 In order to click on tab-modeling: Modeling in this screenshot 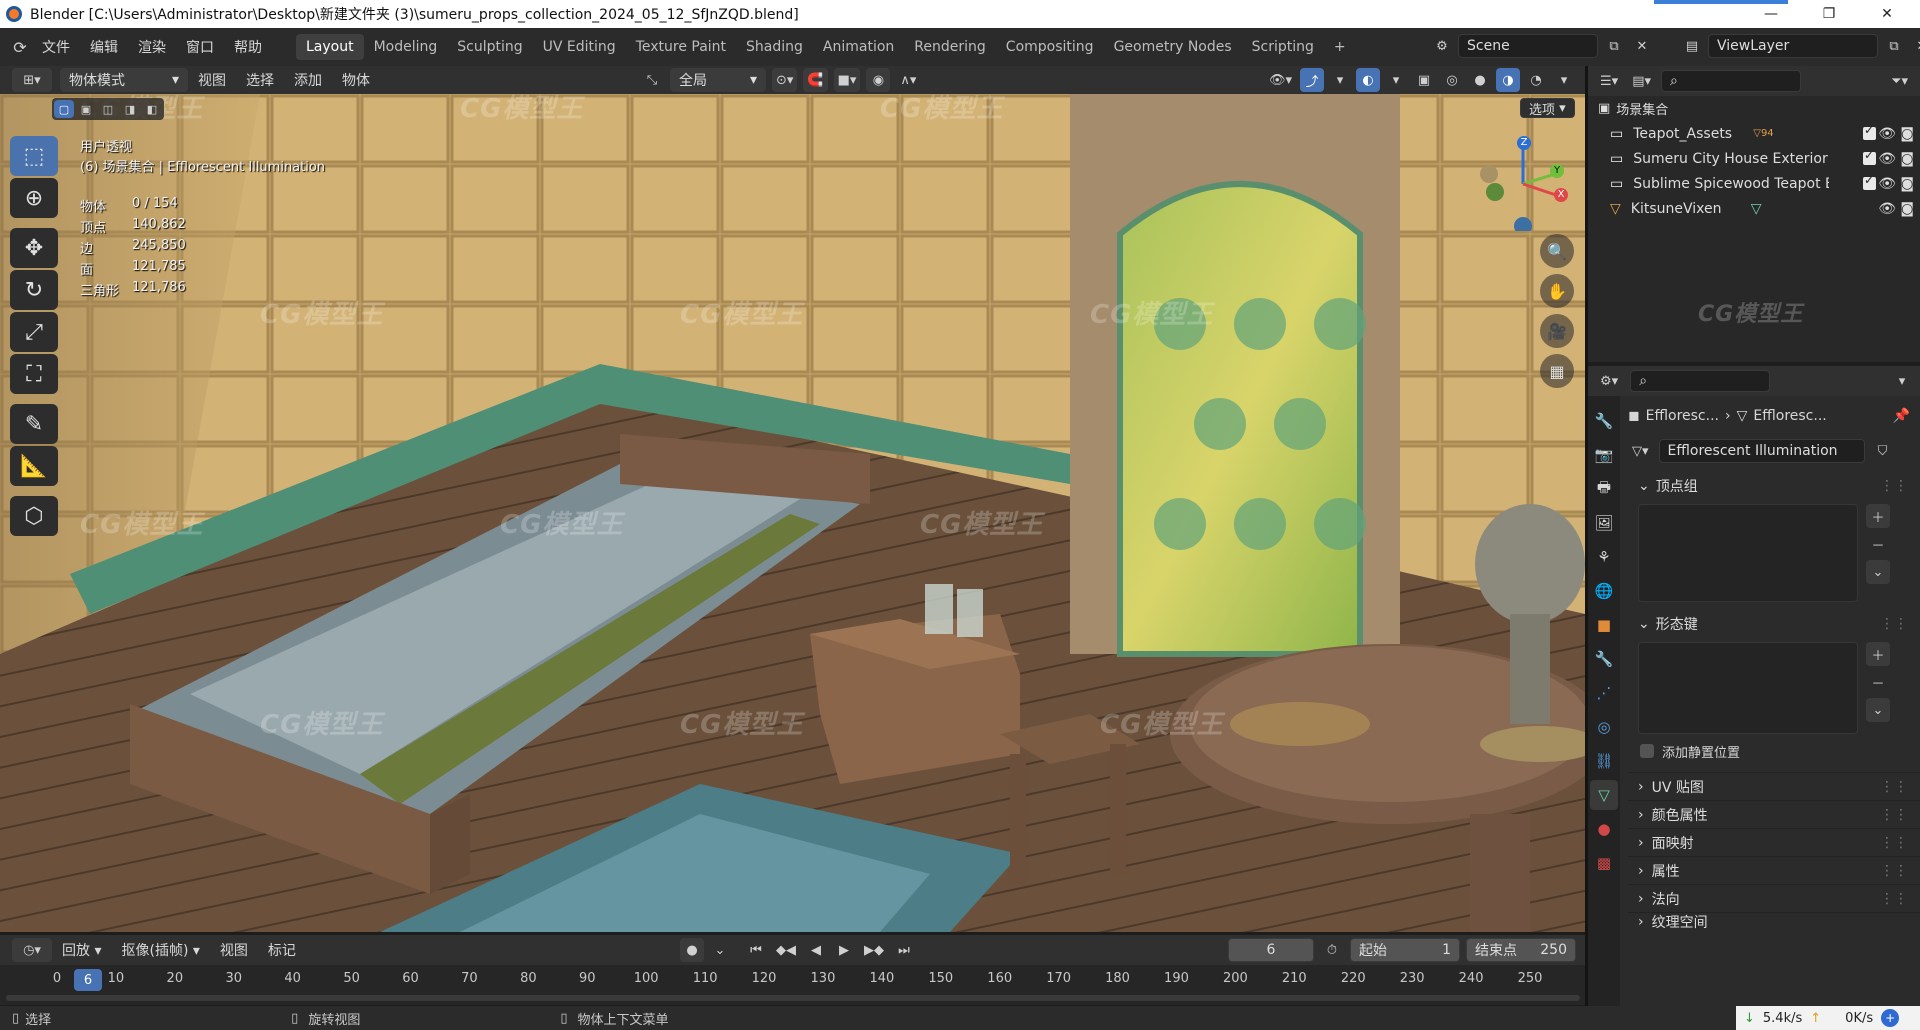, I will do `click(406, 47)`.